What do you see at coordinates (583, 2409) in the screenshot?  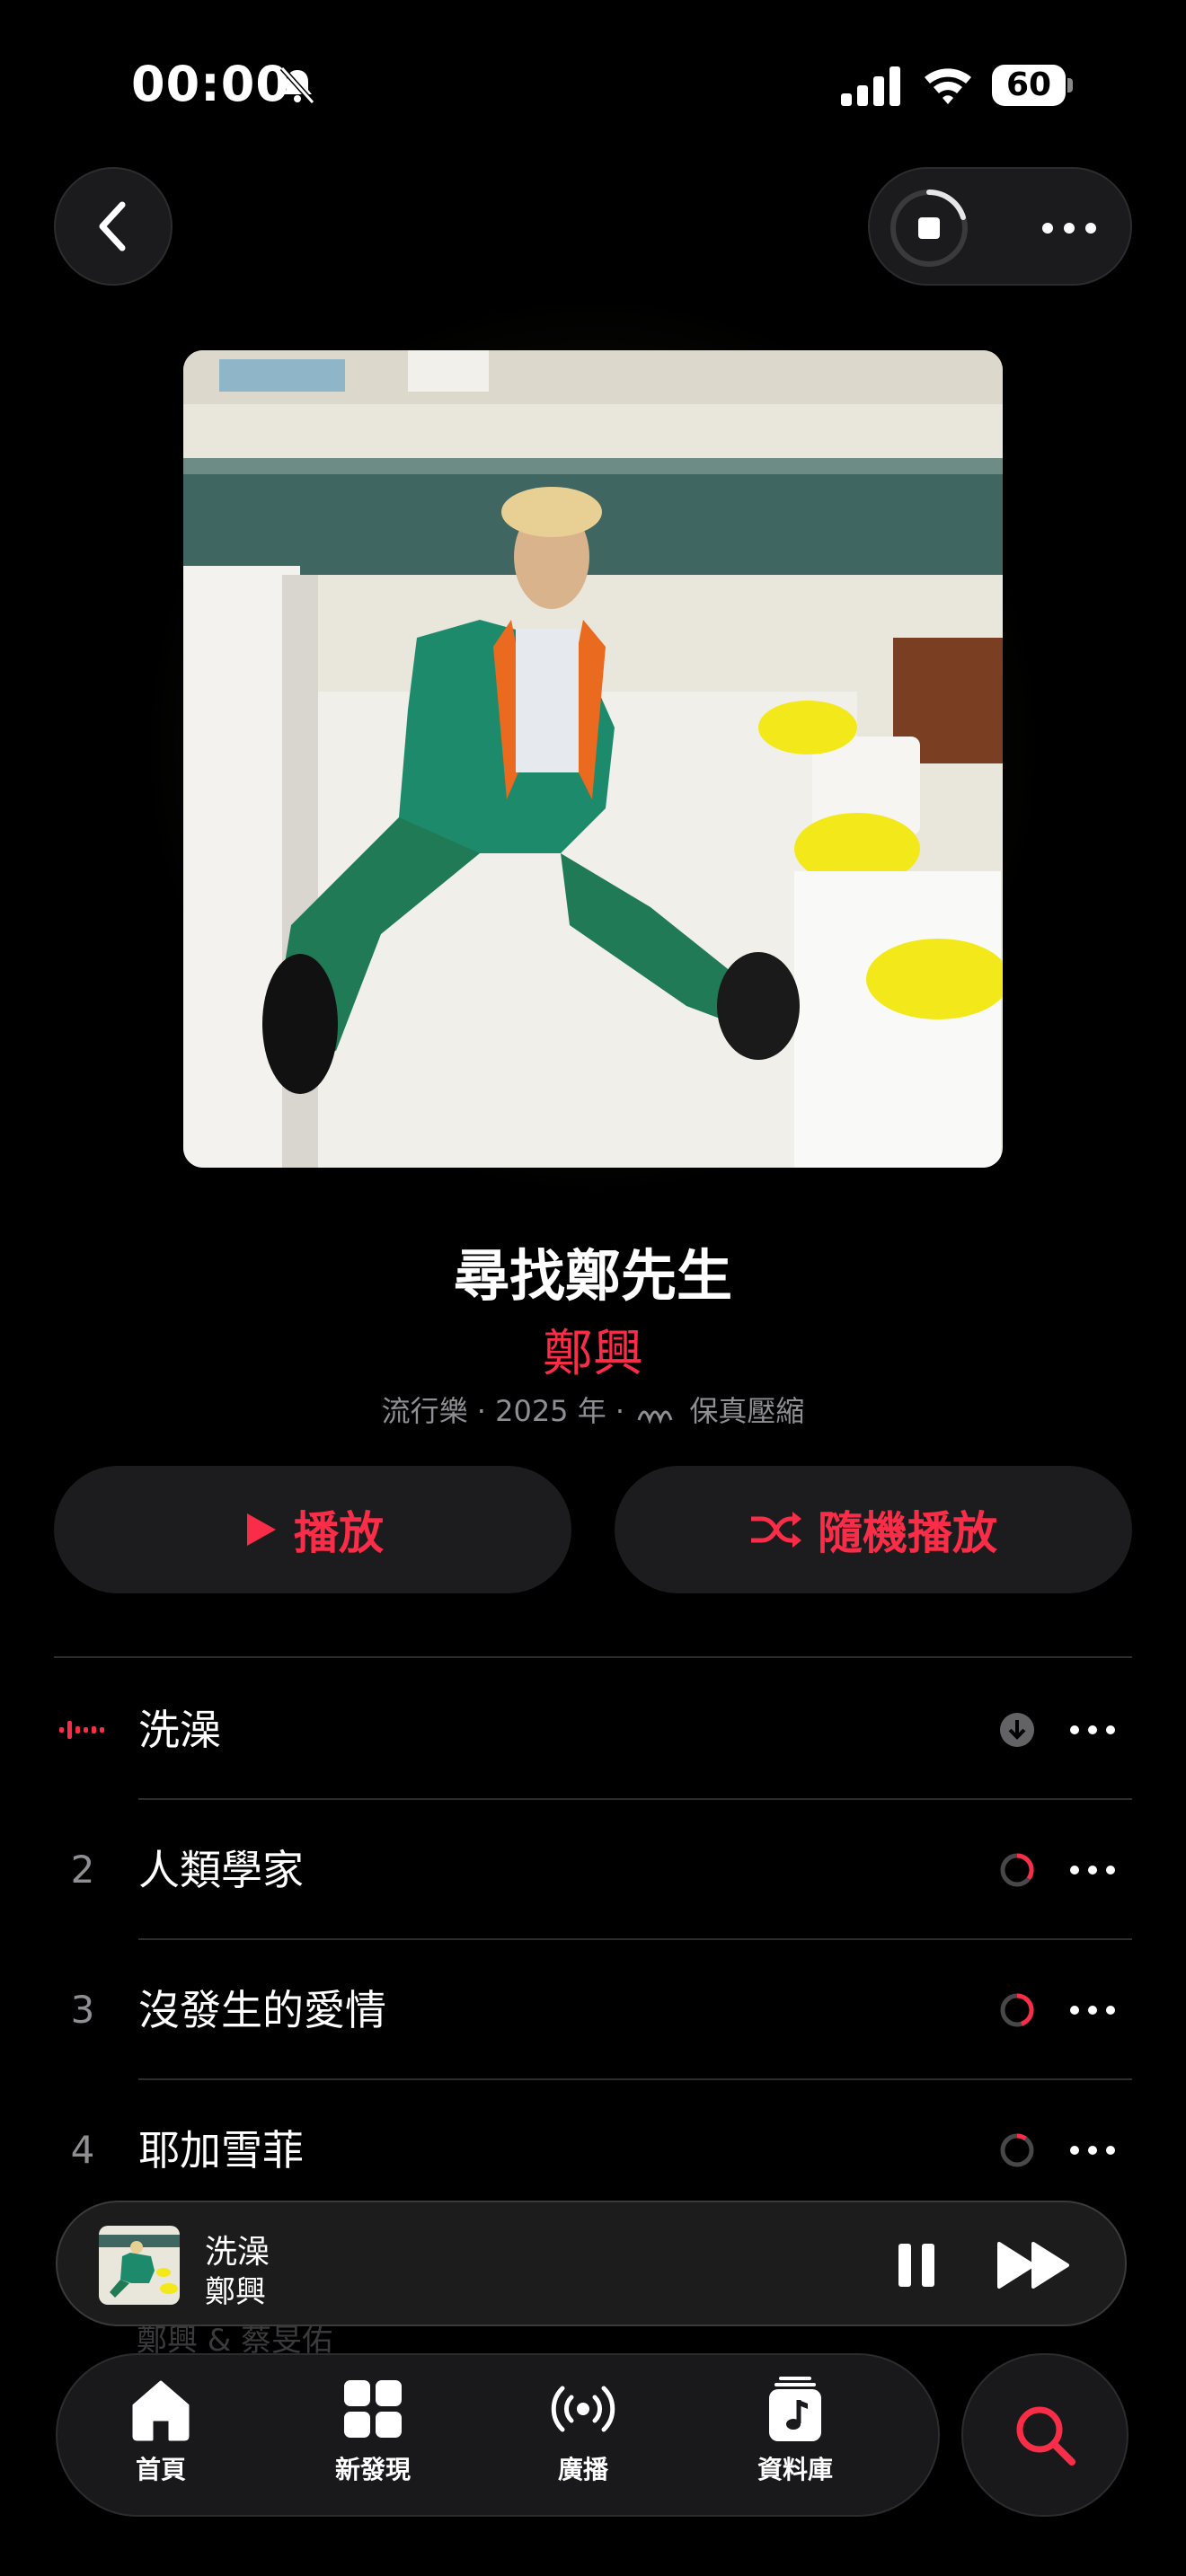 I see `radio-icon` at bounding box center [583, 2409].